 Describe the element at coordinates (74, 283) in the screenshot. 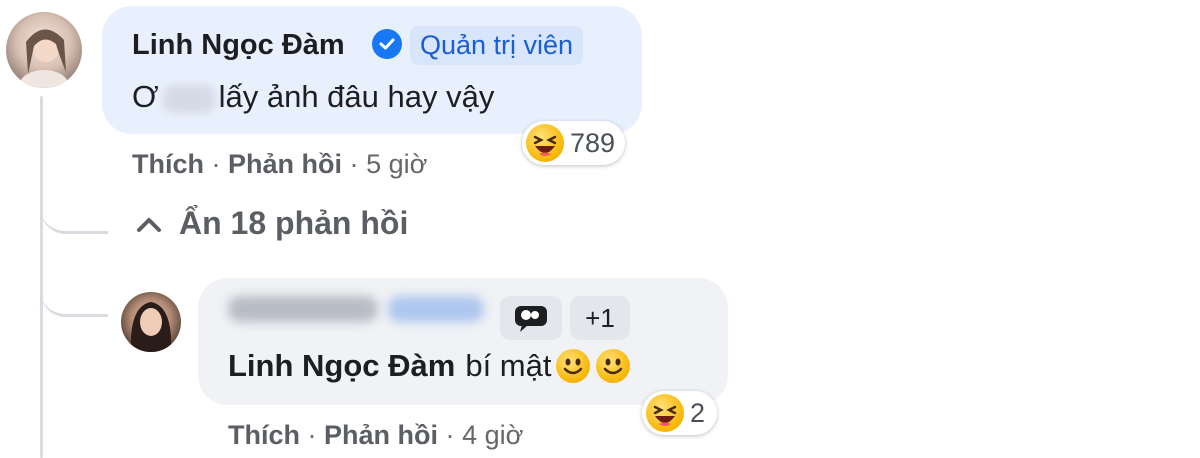

I see `thread-branch-reply` at that location.